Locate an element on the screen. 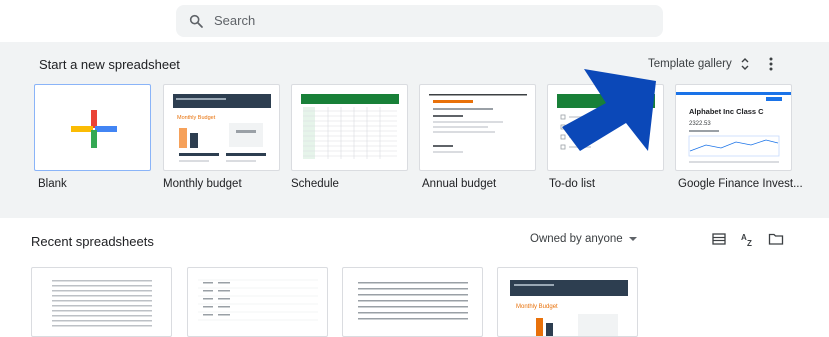  schedule-thumbnail is located at coordinates (350, 126).